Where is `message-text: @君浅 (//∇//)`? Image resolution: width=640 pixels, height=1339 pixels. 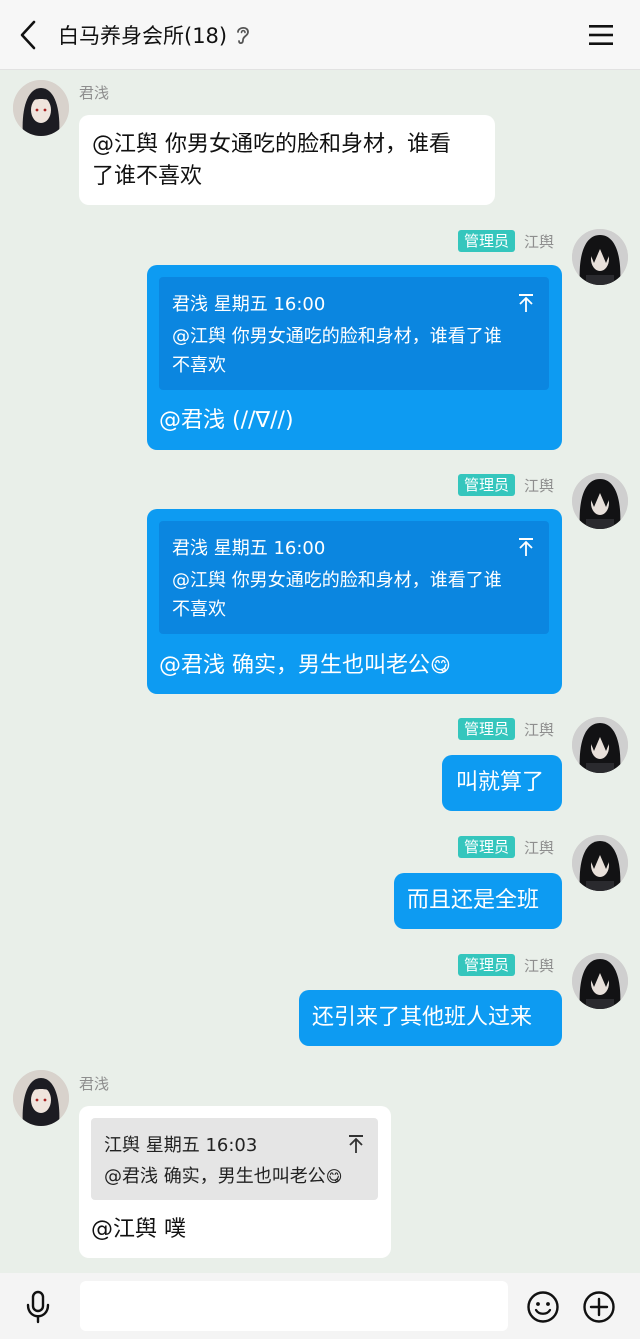
message-text: @君浅 (//∇//) is located at coordinates (226, 420).